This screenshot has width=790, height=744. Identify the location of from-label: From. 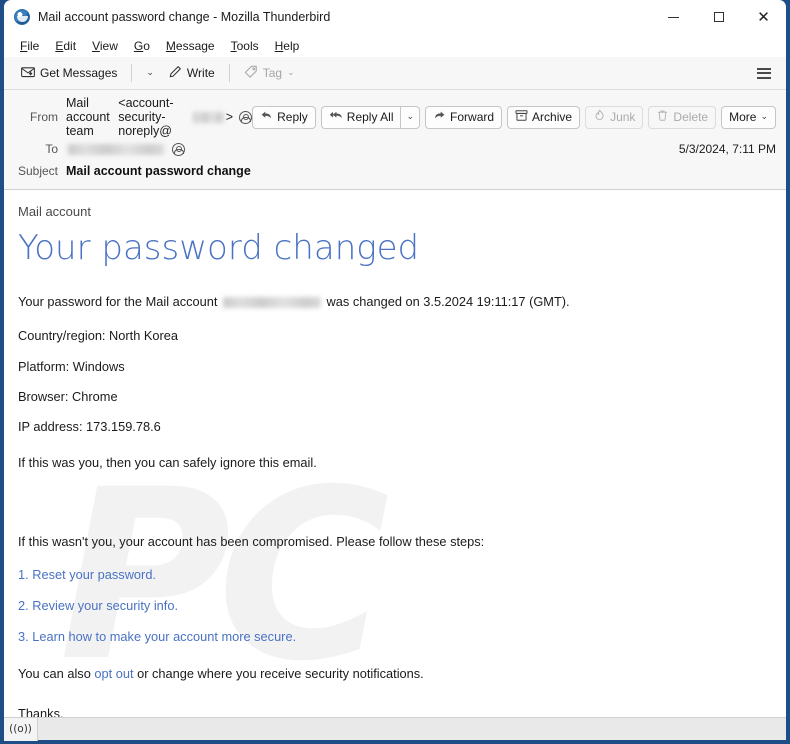
(44, 117).